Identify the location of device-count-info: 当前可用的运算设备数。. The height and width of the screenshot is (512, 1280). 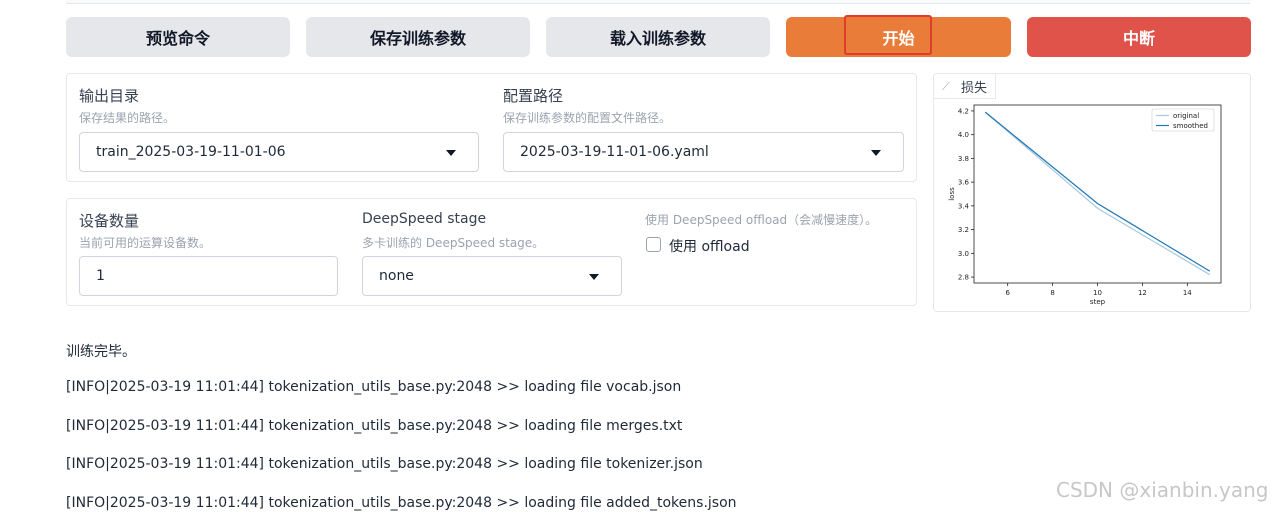
(145, 243).